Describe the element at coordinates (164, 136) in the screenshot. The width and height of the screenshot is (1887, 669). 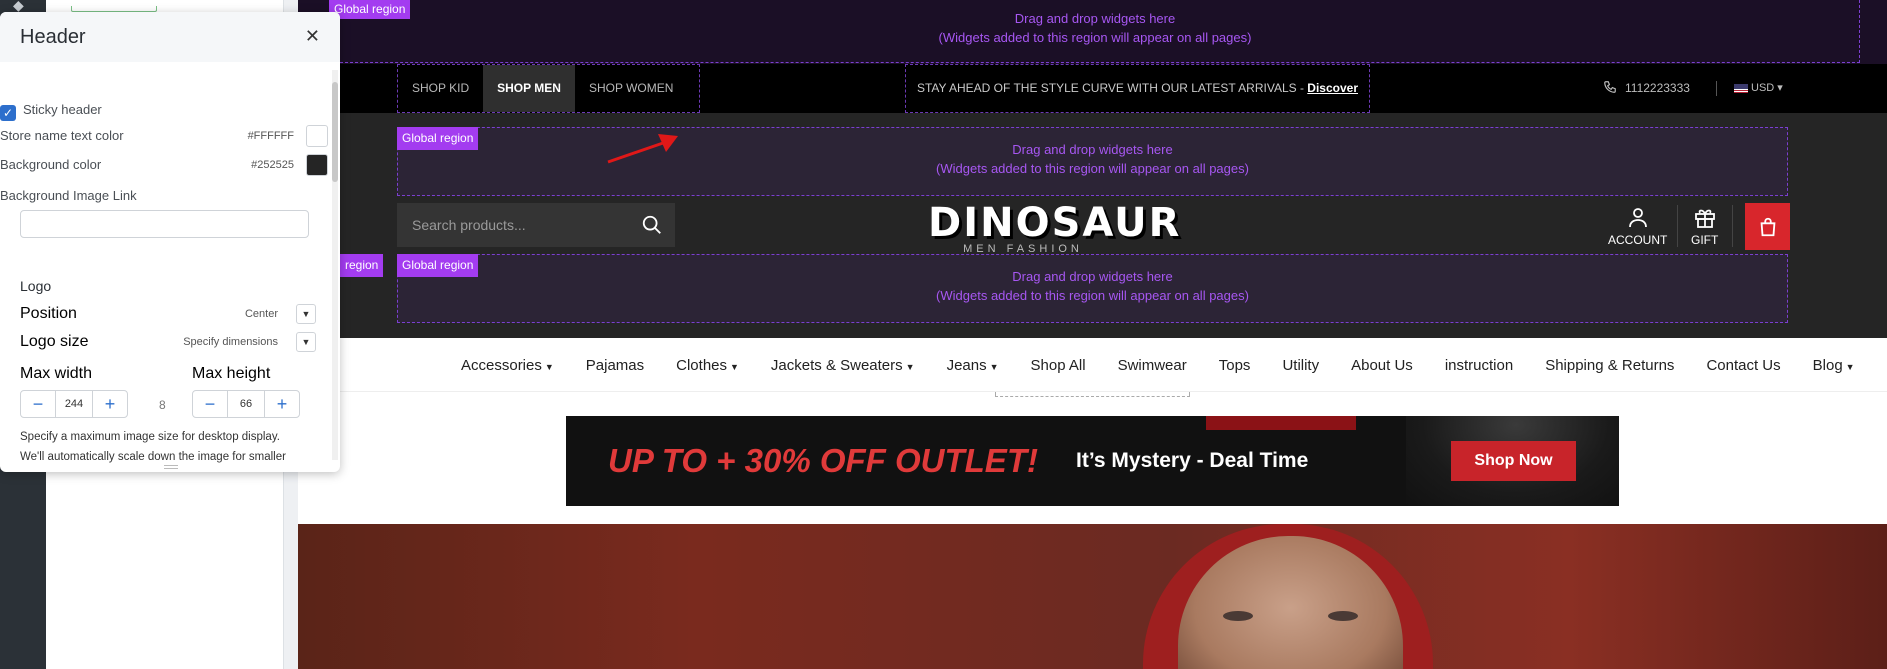
I see `store-name-color-row: Store name text color #FFFFFF` at that location.